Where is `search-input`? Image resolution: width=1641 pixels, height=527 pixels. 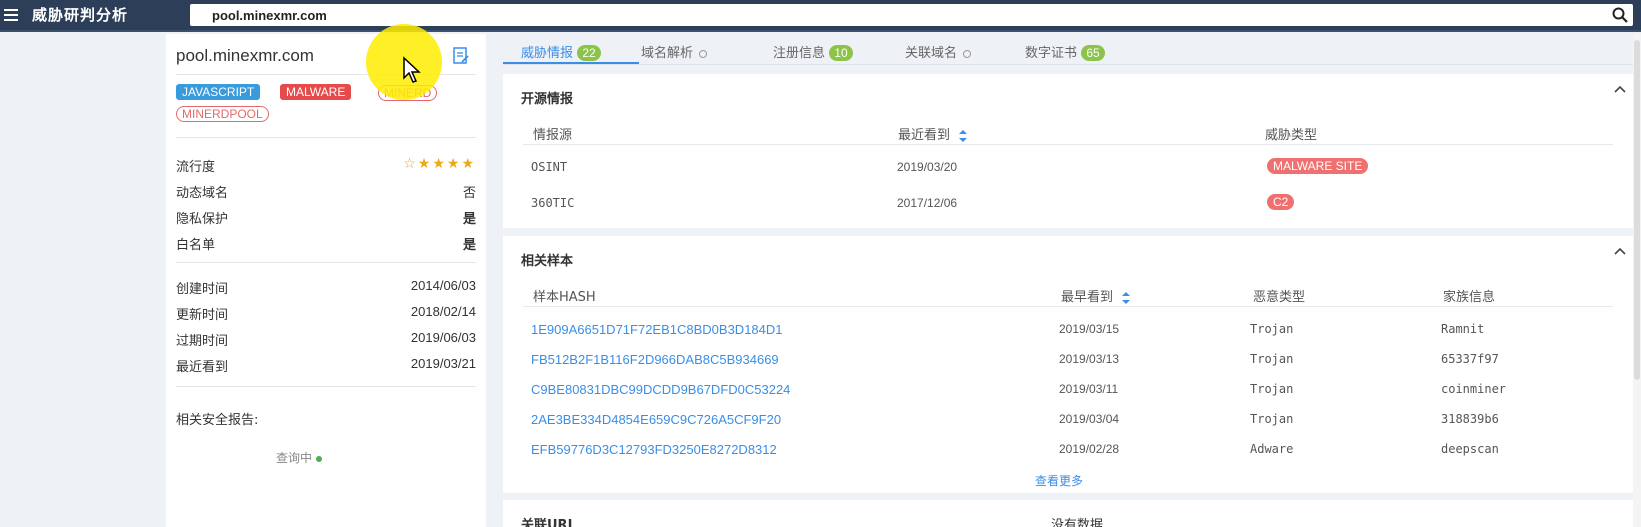
search-input is located at coordinates (911, 15).